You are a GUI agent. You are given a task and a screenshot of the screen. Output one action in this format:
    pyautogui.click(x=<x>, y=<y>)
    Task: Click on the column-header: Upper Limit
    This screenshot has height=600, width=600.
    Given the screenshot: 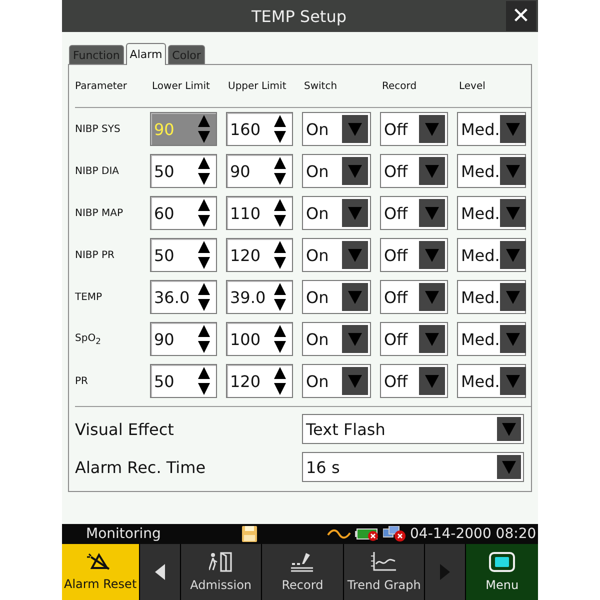 What is the action you would take?
    pyautogui.click(x=257, y=86)
    